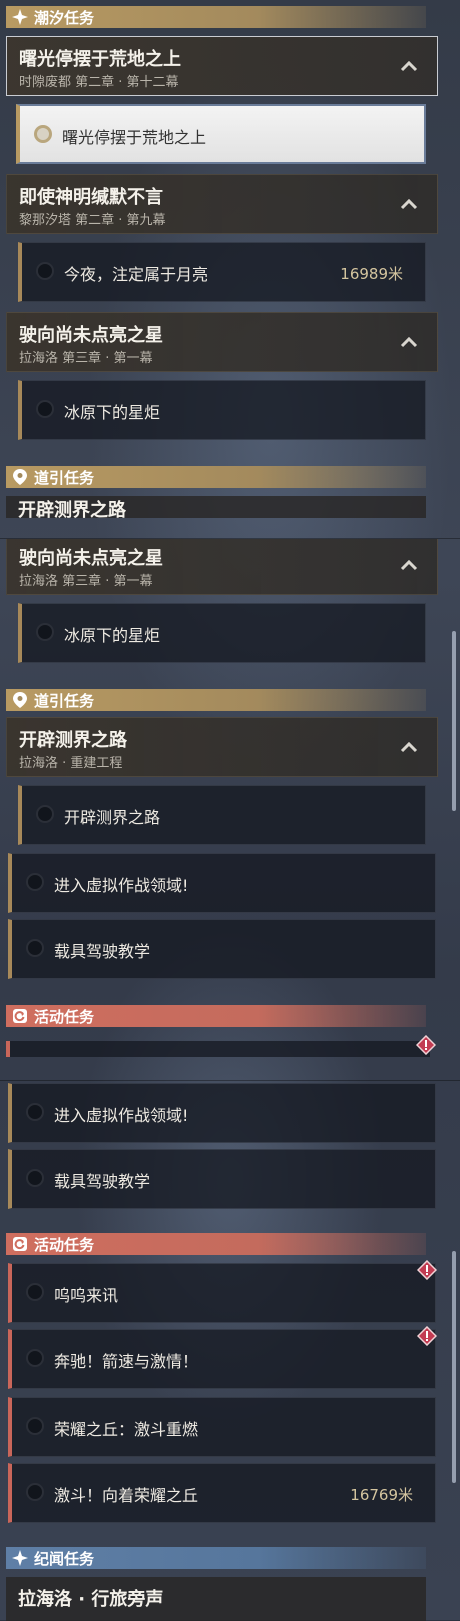 This screenshot has height=1621, width=460. Describe the element at coordinates (64, 17) in the screenshot. I see `section-title: 潮汐任务` at that location.